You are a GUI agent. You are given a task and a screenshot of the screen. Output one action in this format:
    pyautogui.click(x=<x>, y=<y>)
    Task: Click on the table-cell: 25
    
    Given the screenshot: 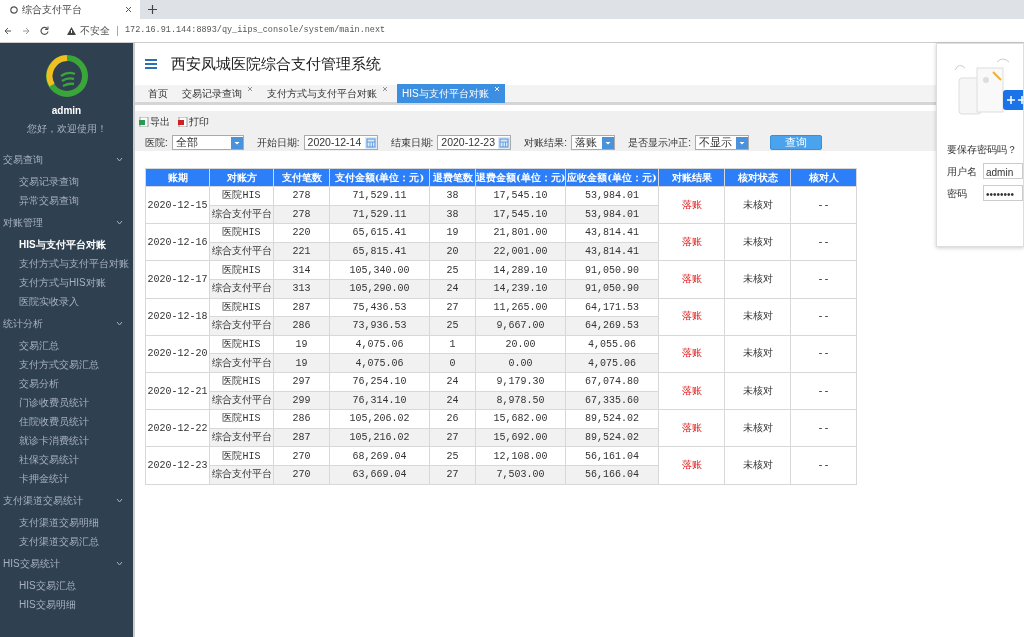 What is the action you would take?
    pyautogui.click(x=452, y=456)
    